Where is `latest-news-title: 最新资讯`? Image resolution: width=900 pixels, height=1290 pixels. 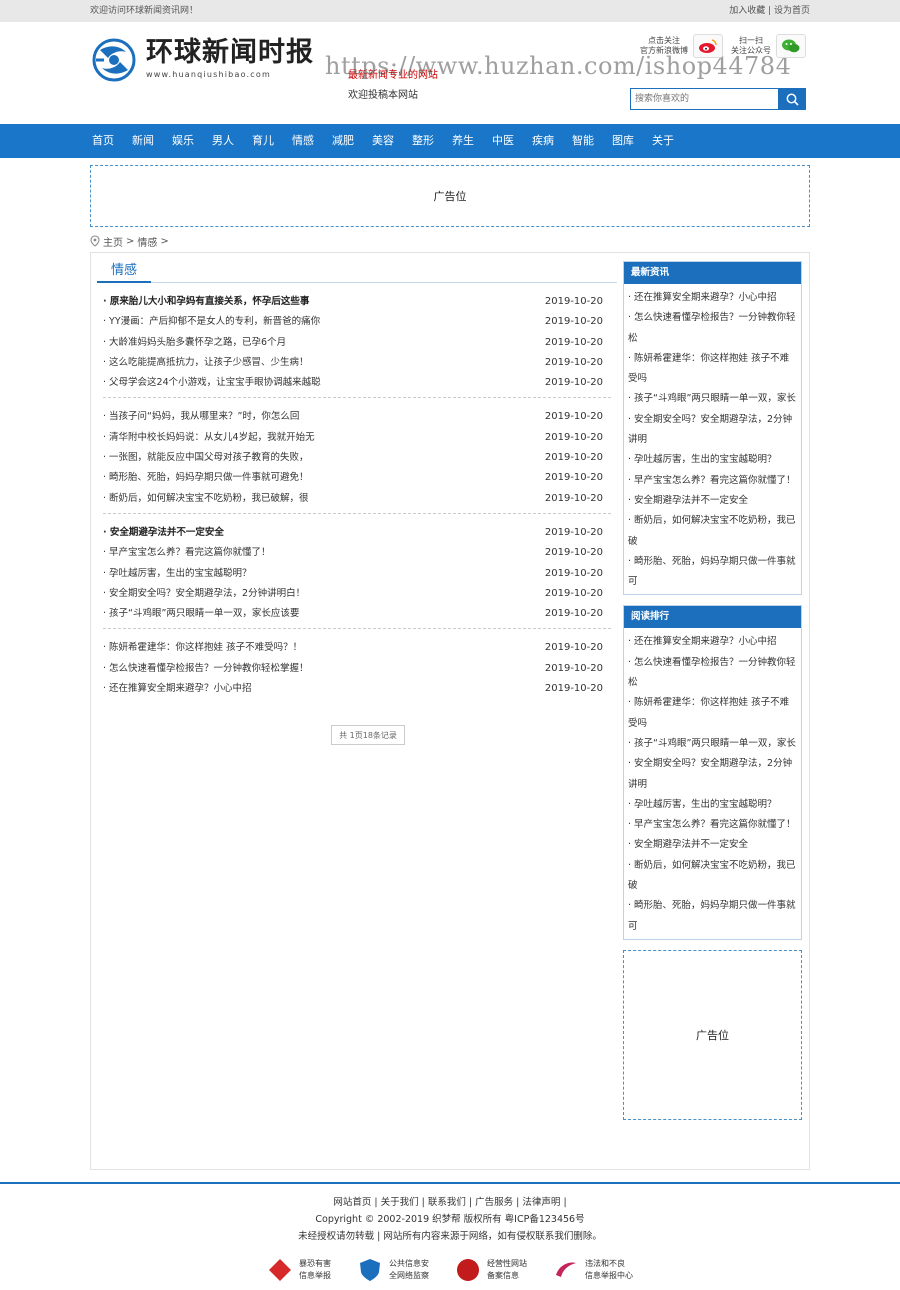
latest-news-title: 最新资讯 is located at coordinates (712, 273).